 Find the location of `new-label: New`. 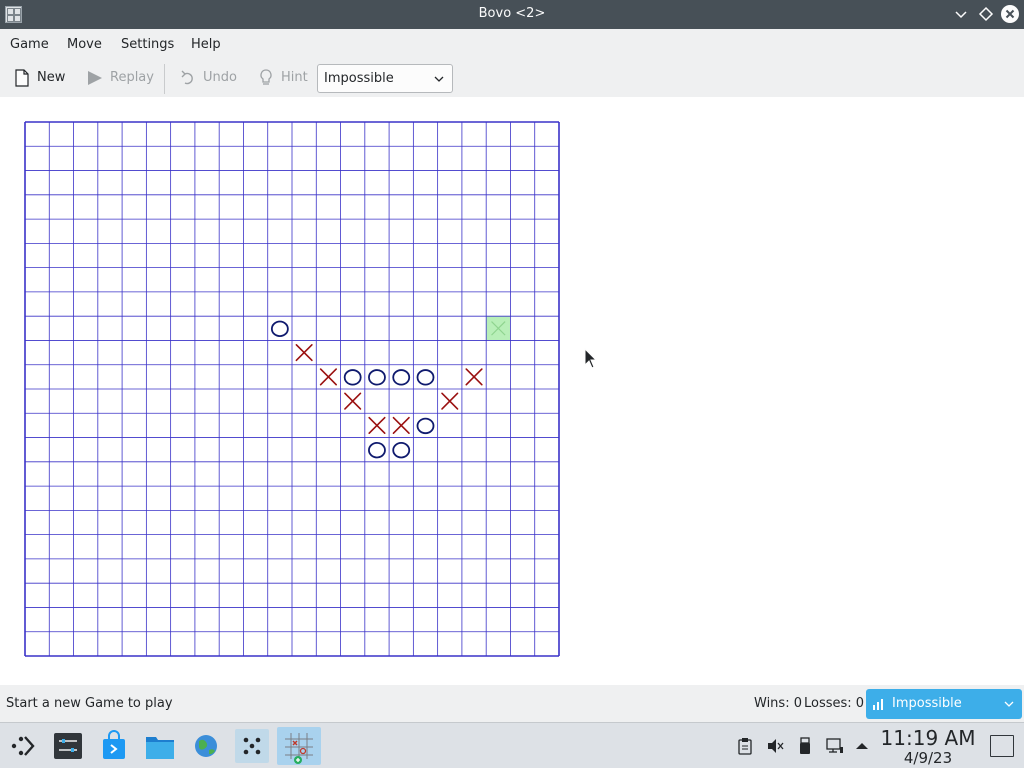

new-label: New is located at coordinates (51, 77).